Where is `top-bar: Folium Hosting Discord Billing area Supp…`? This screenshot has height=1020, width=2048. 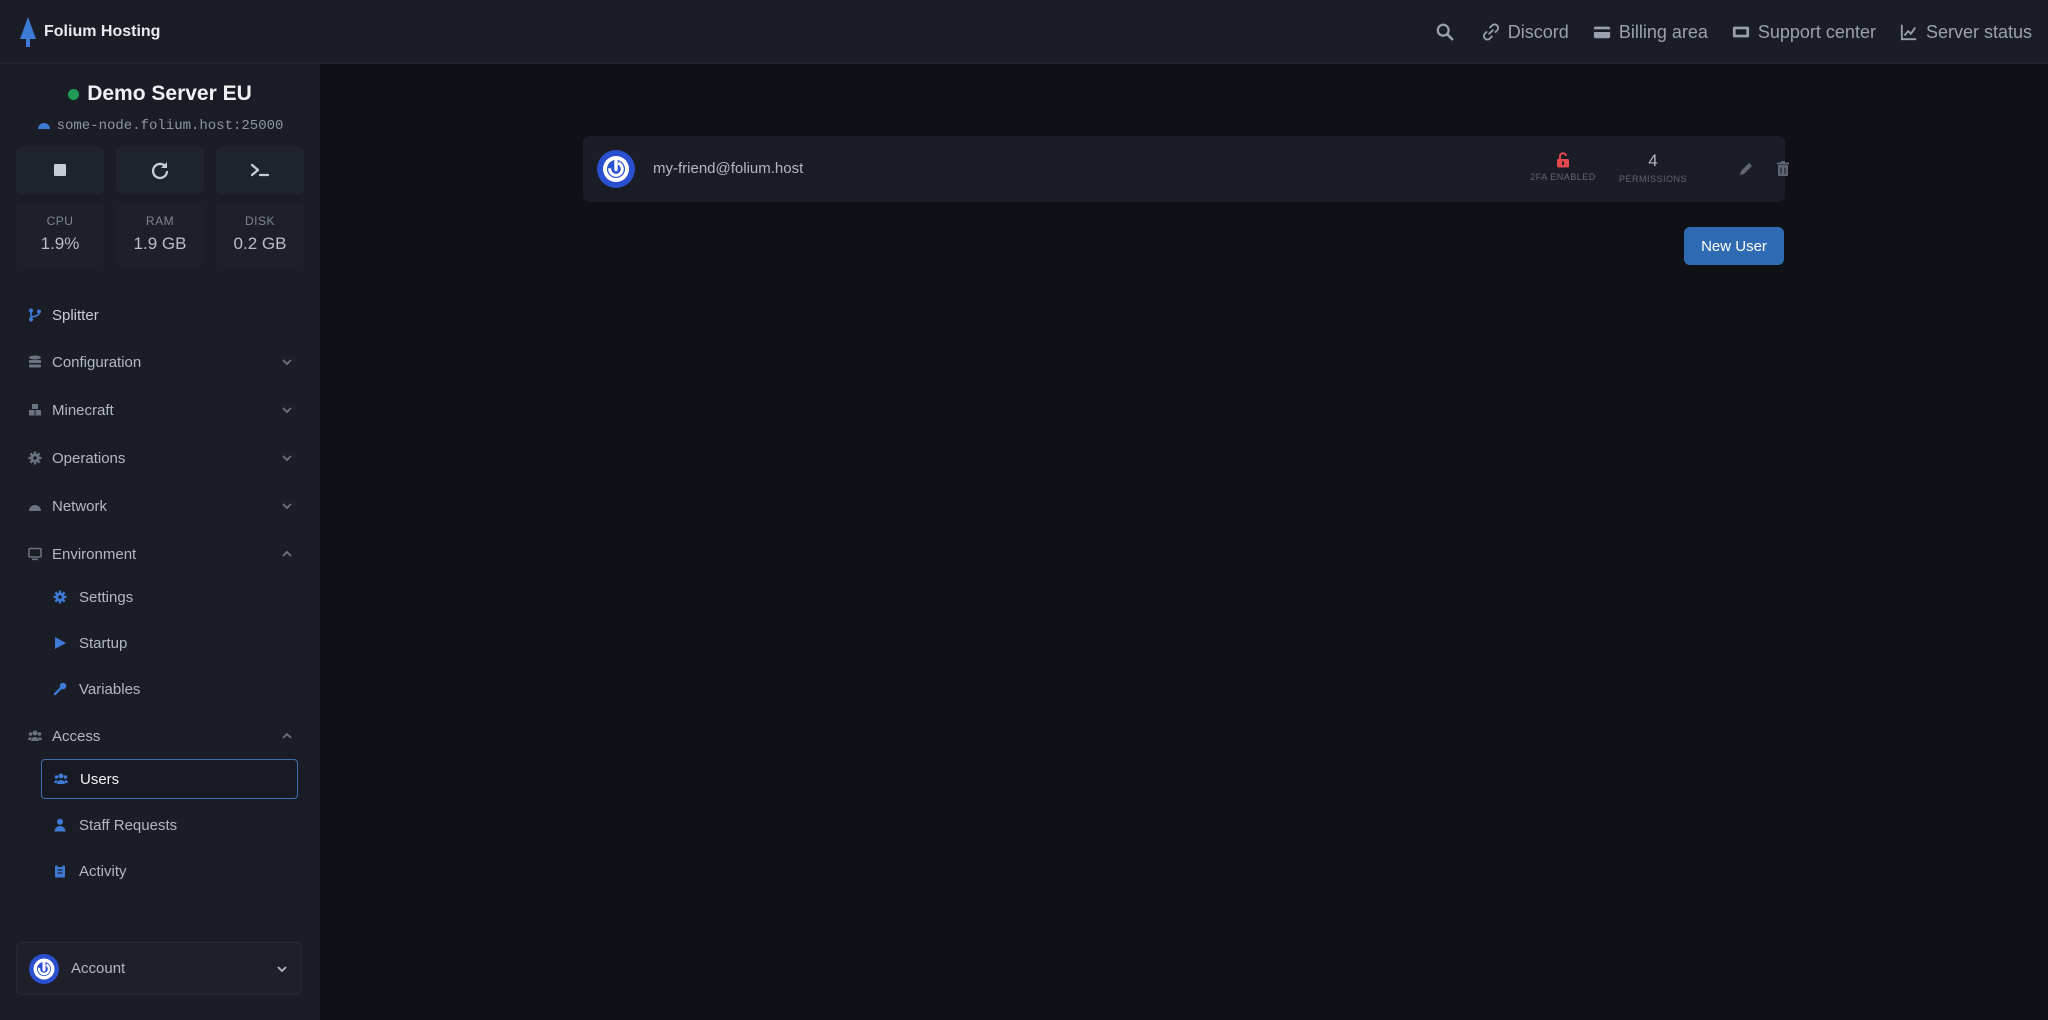 top-bar: Folium Hosting Discord Billing area Supp… is located at coordinates (1024, 32).